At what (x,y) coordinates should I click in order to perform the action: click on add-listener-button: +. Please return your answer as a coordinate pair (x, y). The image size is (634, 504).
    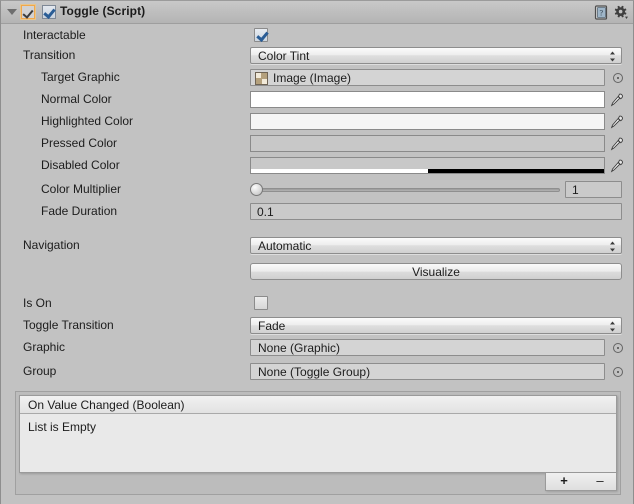
    Looking at the image, I should click on (564, 481).